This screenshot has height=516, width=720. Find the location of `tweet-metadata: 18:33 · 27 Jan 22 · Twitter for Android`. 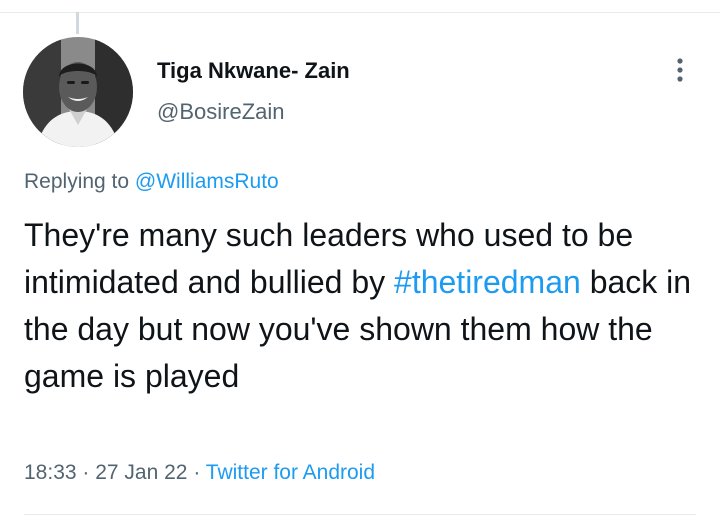

tweet-metadata: 18:33 · 27 Jan 22 · Twitter for Android is located at coordinates (199, 473).